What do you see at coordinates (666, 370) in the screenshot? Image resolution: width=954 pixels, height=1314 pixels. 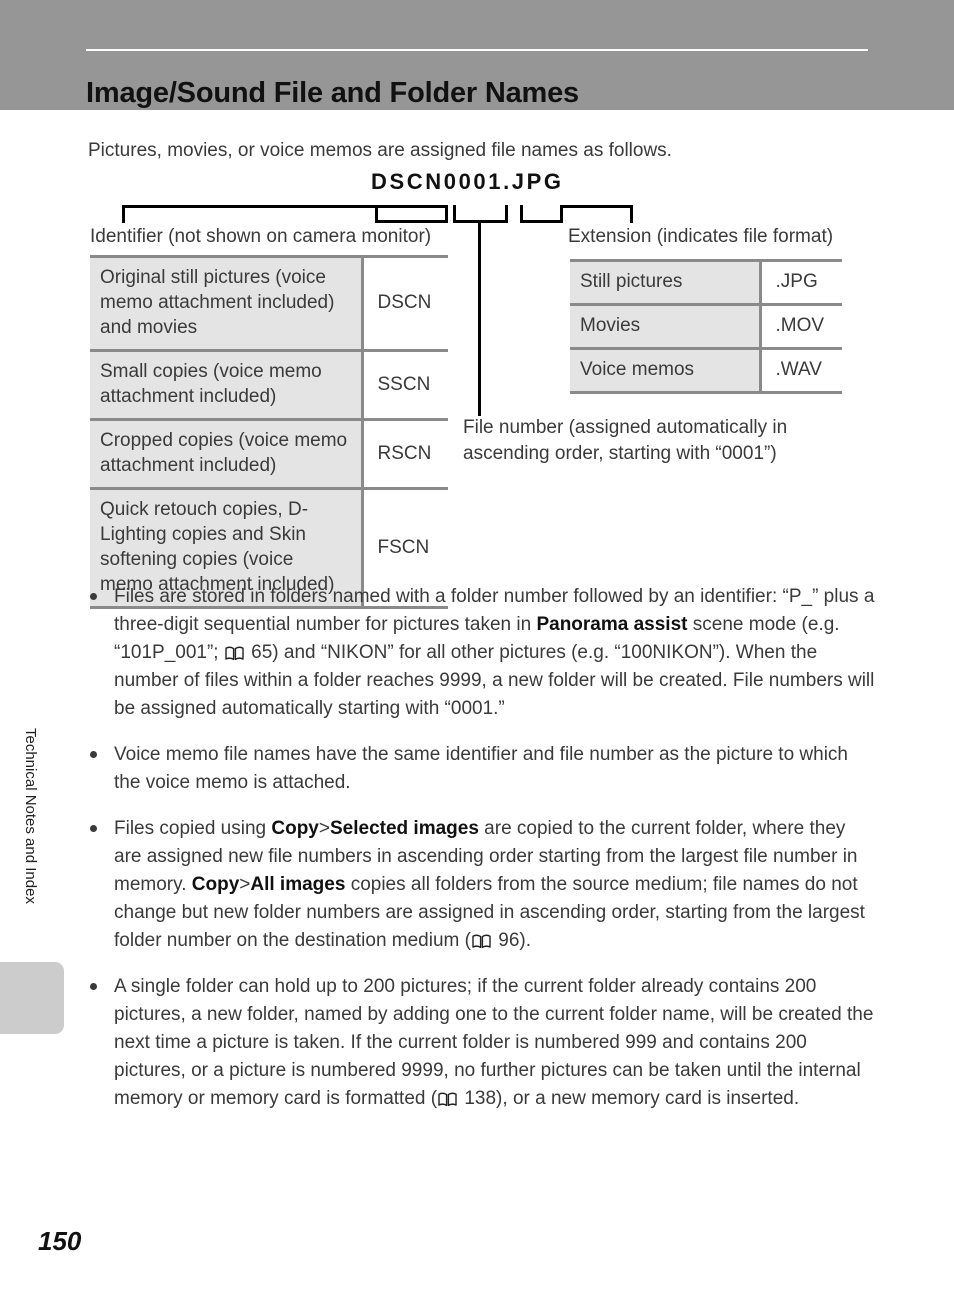 I see `extension-description: Voice memos` at bounding box center [666, 370].